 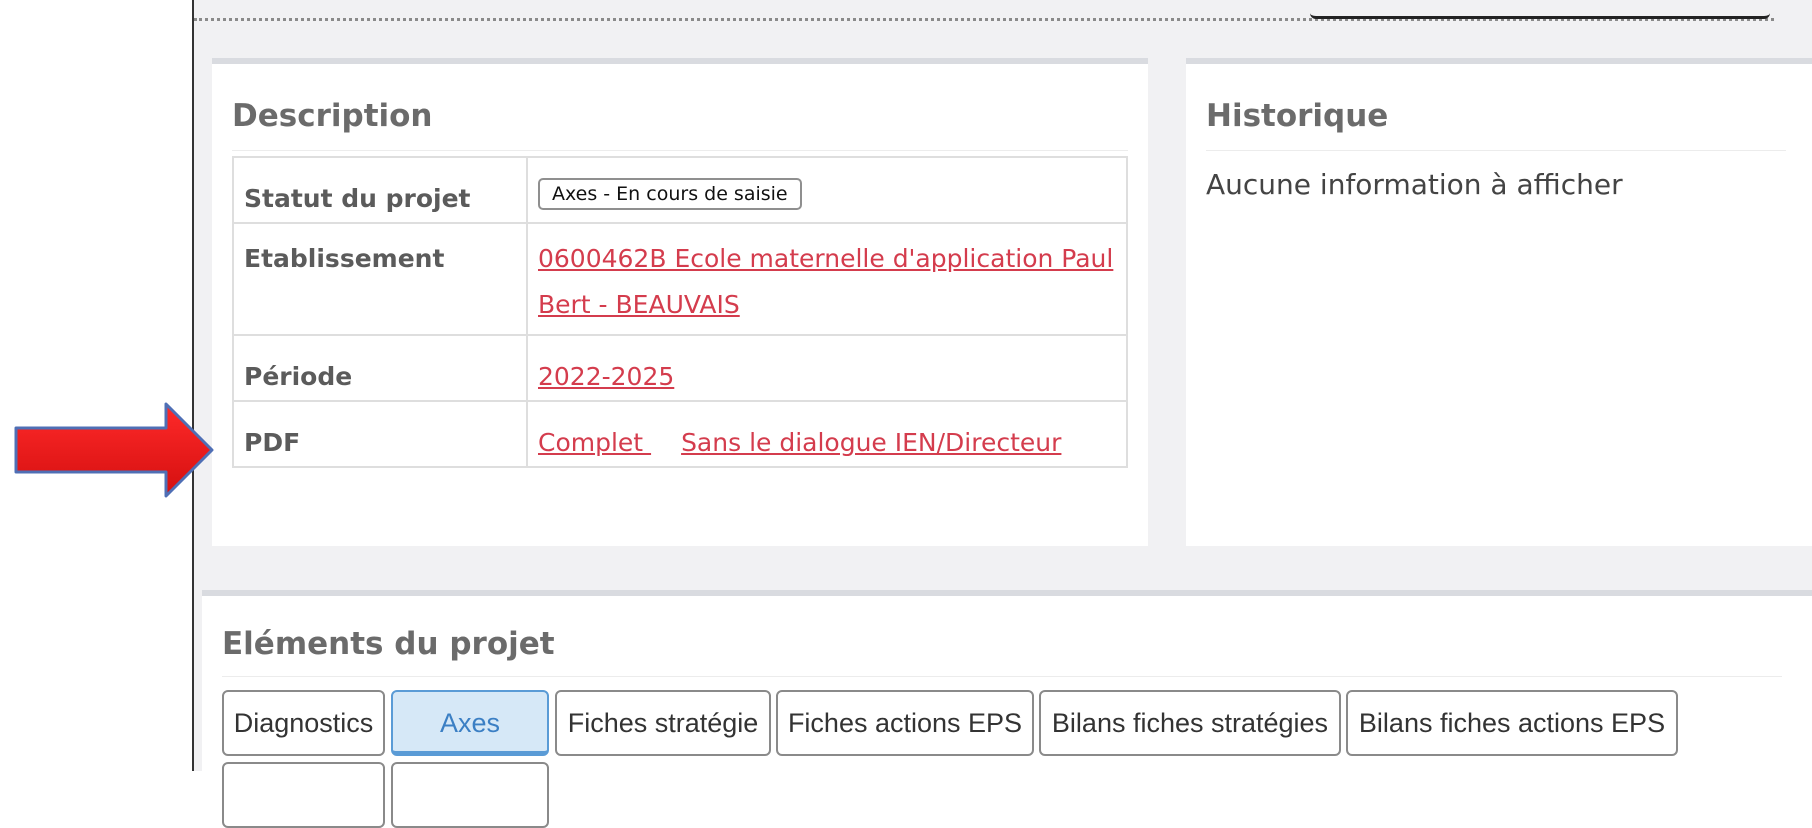 I want to click on tab-diagnostics: Diagnostics, so click(x=303, y=723).